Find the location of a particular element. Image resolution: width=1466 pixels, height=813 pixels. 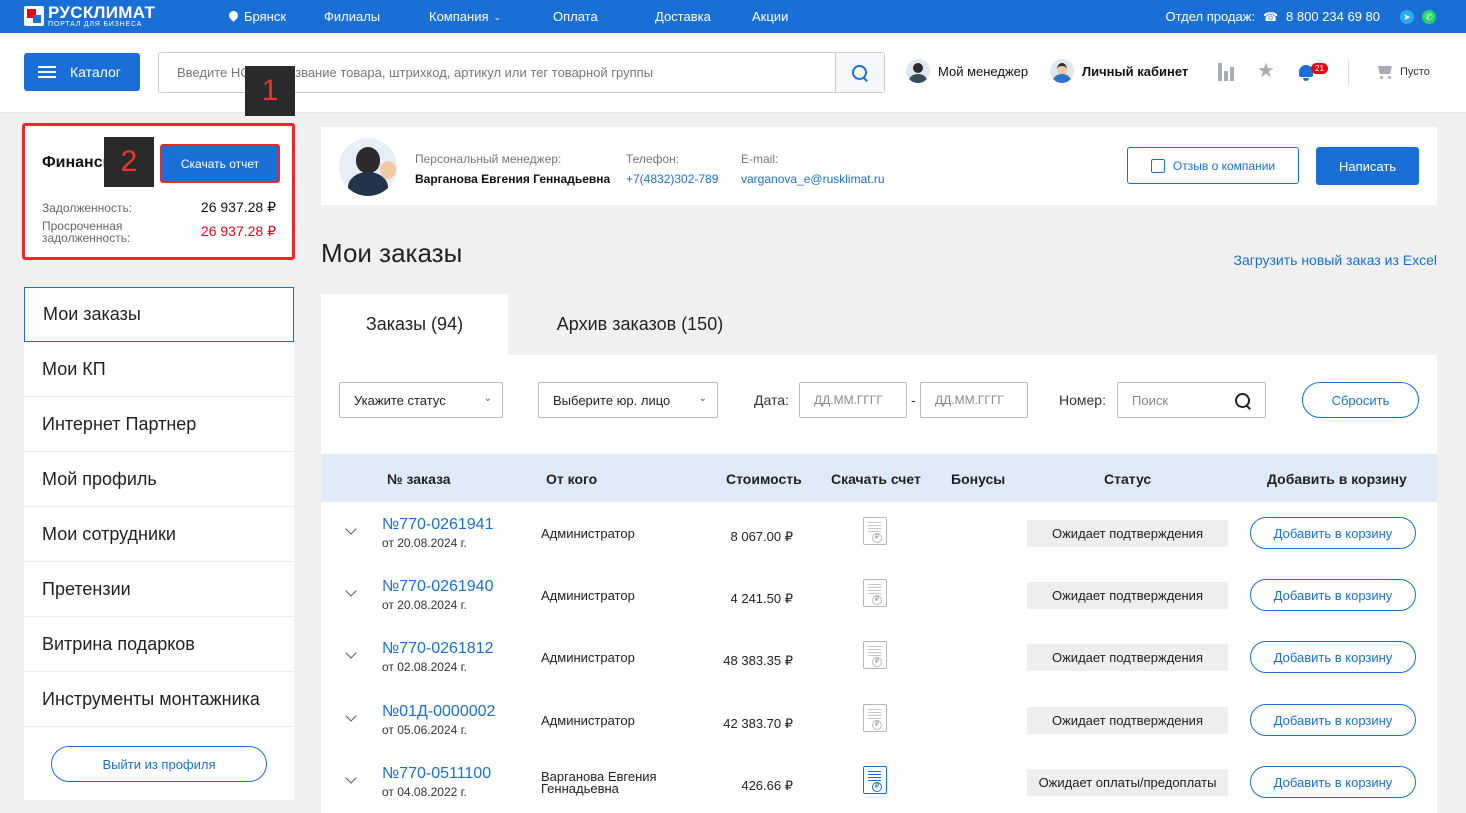

sales-phone: 8 800 234 69 80 is located at coordinates (1333, 16).